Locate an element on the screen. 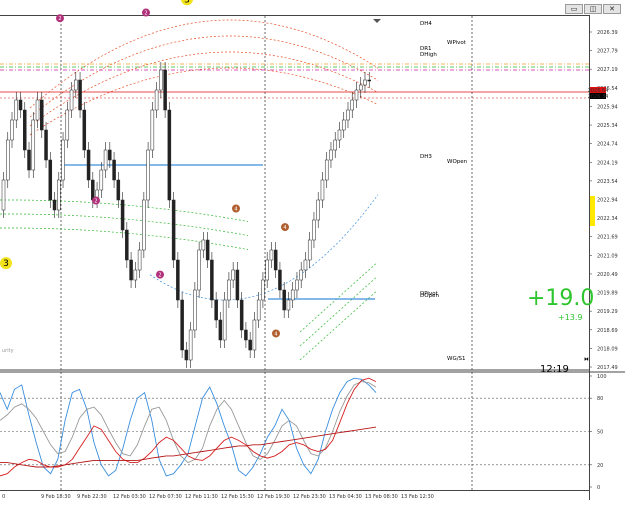  time-tick-label: 12 Feb 15:30 is located at coordinates (237, 497).